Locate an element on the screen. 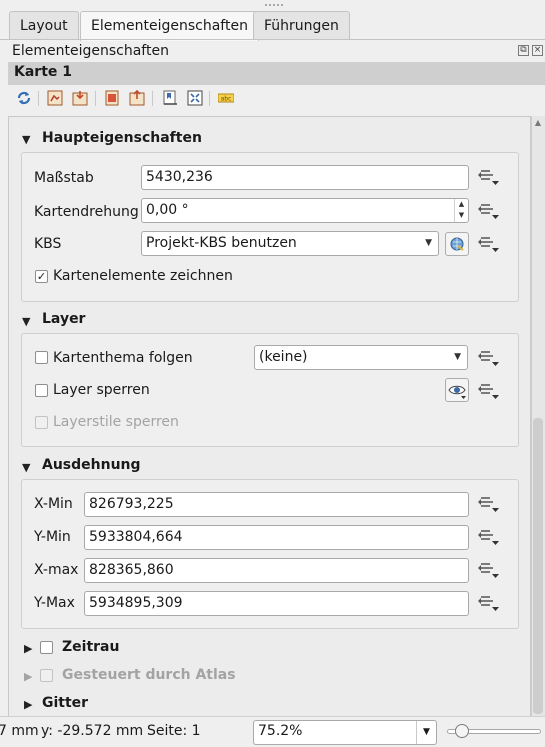  canvas-extent-from-map-icon is located at coordinates (80, 98).